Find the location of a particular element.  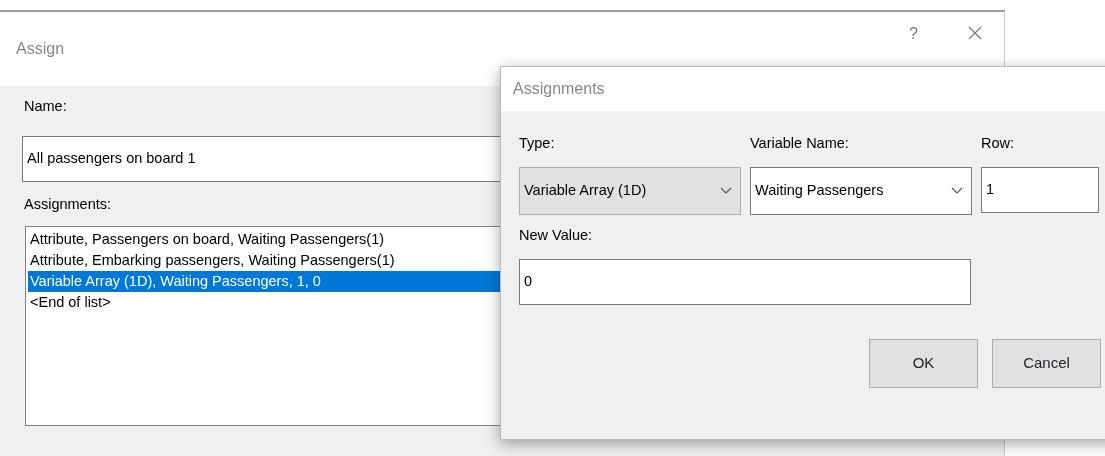

field-label: Variable Name: is located at coordinates (800, 143).